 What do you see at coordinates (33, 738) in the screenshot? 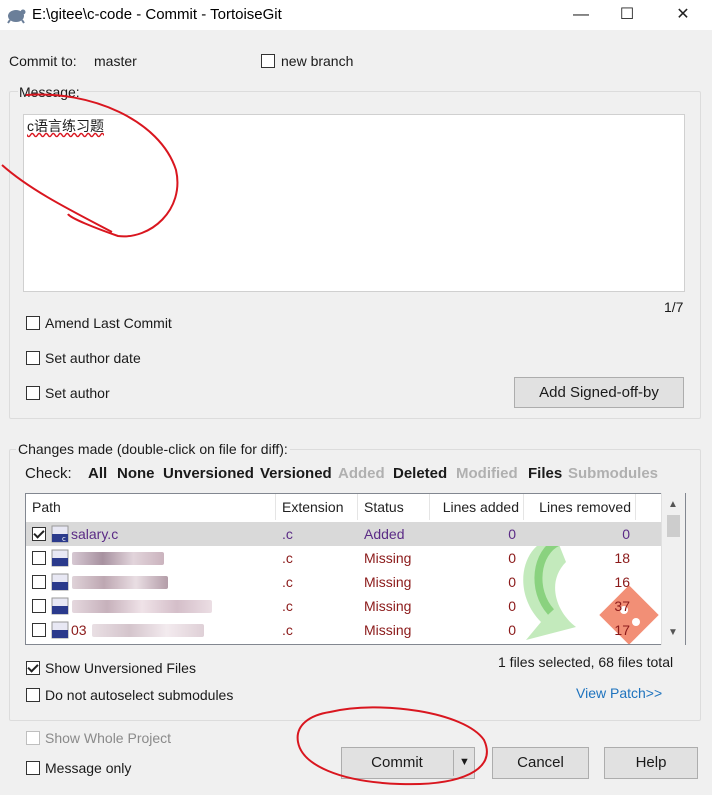
I see `show-whole-project-checkbox` at bounding box center [33, 738].